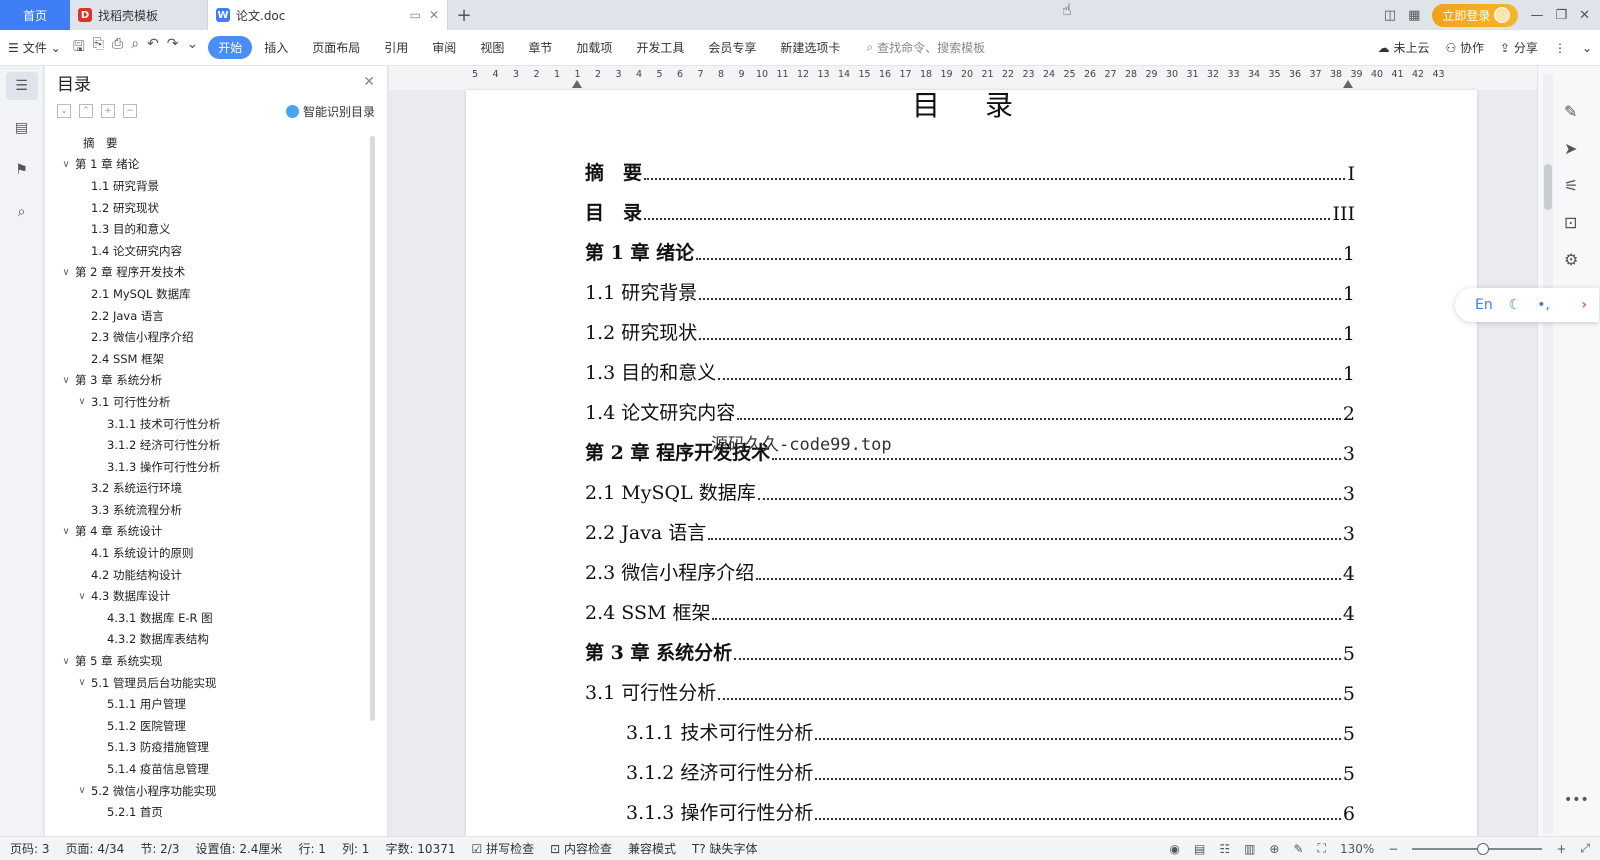 The image size is (1600, 860). What do you see at coordinates (464, 15) in the screenshot?
I see `new-tab-button: +` at bounding box center [464, 15].